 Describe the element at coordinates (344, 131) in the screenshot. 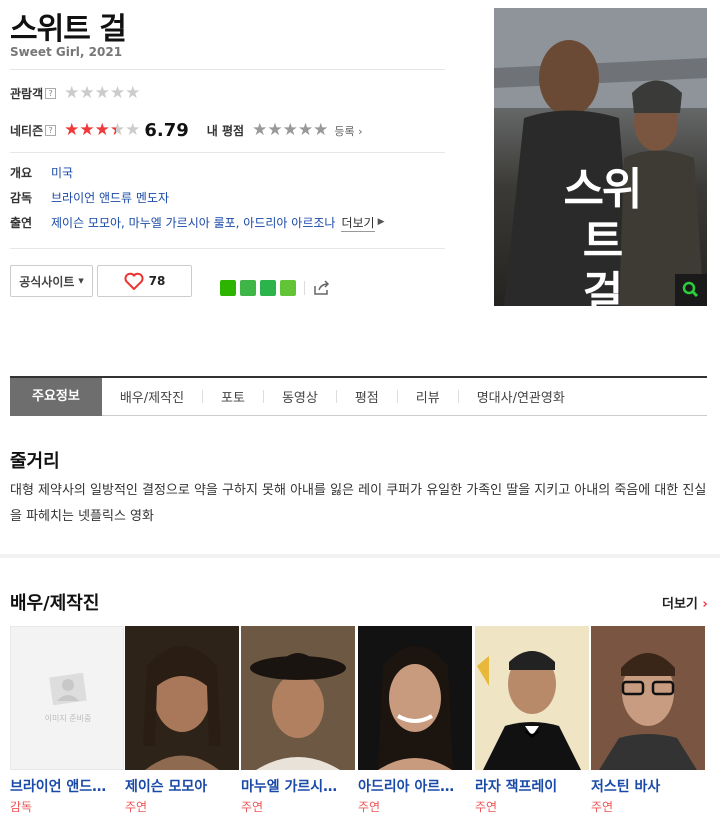

I see `register-label: 등록` at that location.